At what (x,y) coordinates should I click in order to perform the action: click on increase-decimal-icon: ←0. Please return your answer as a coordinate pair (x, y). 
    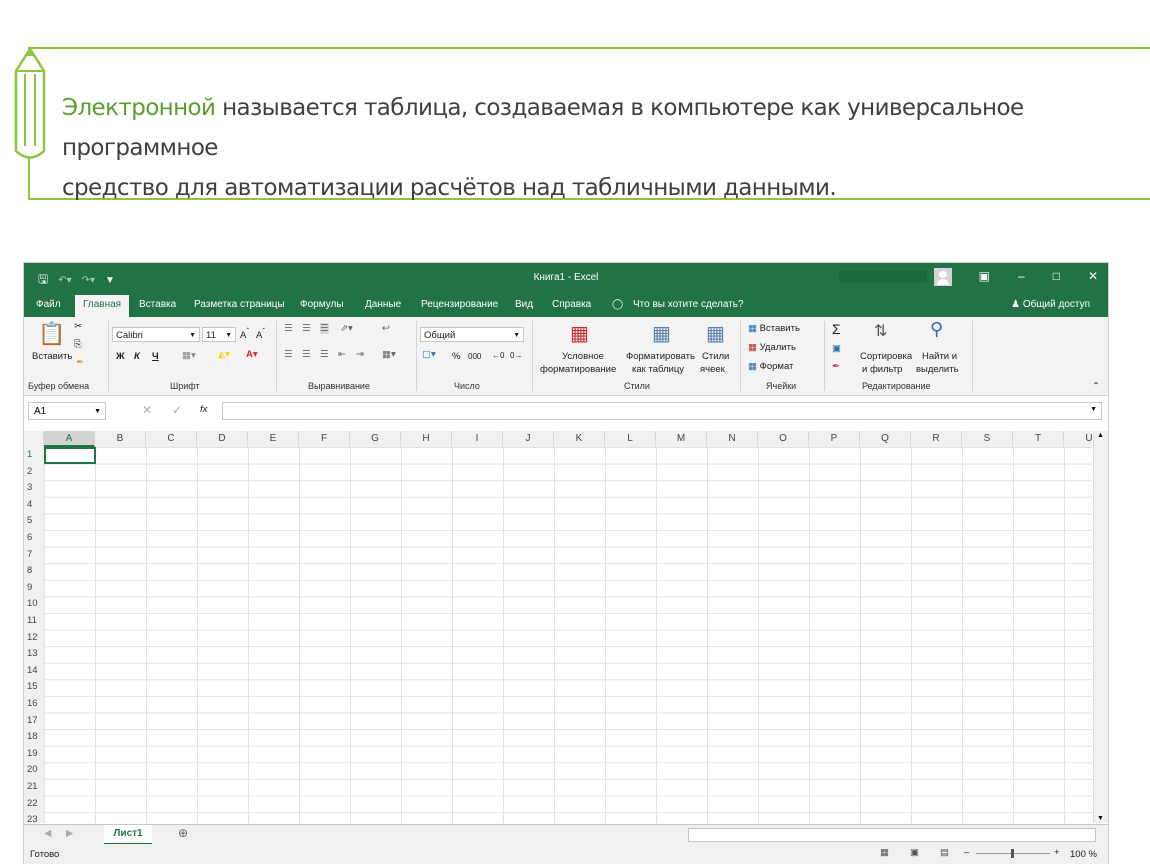
    Looking at the image, I should click on (498, 355).